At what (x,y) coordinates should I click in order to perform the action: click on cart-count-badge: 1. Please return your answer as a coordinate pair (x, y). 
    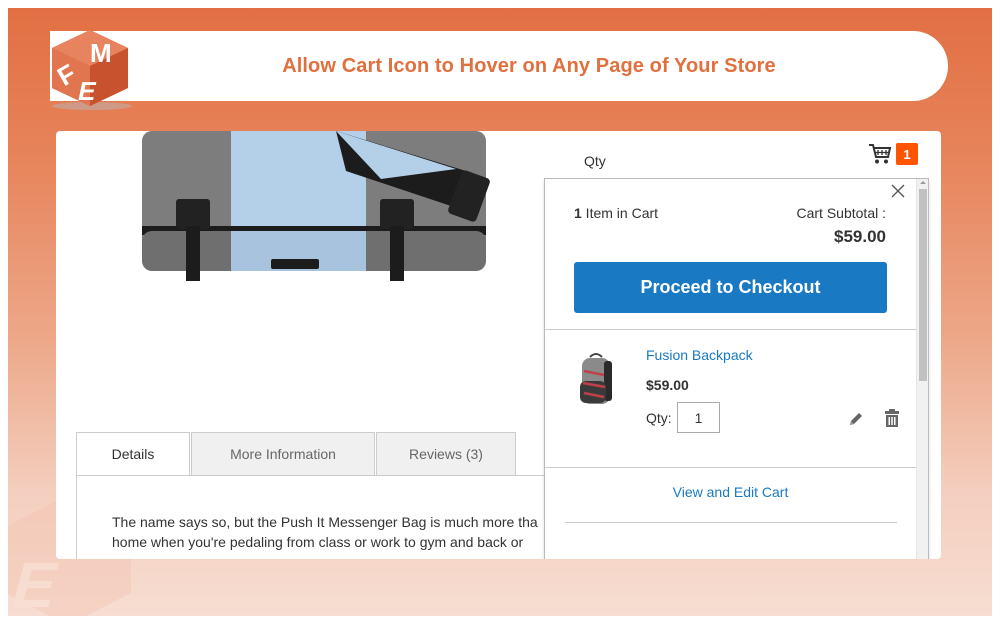
    Looking at the image, I should click on (907, 154).